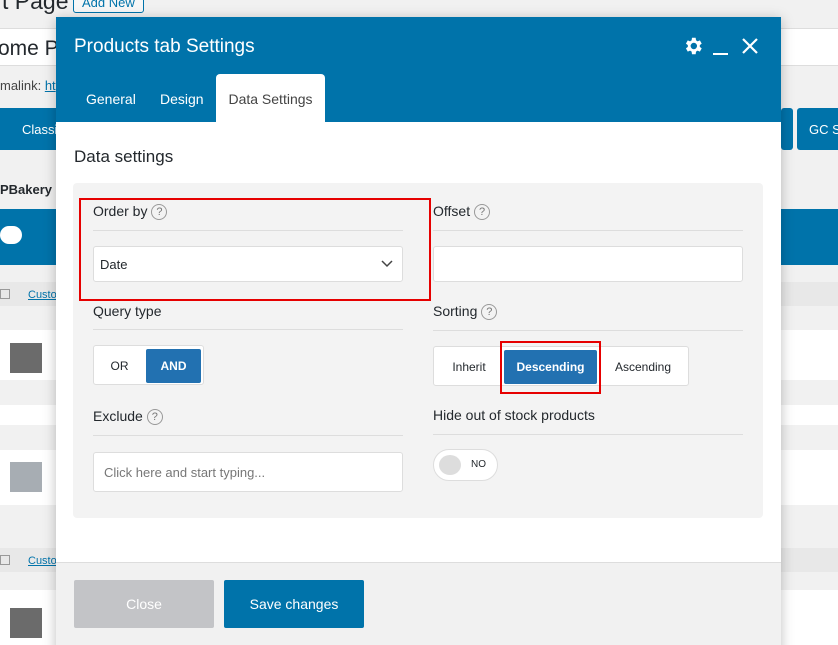  What do you see at coordinates (693, 46) in the screenshot?
I see `gear-icon` at bounding box center [693, 46].